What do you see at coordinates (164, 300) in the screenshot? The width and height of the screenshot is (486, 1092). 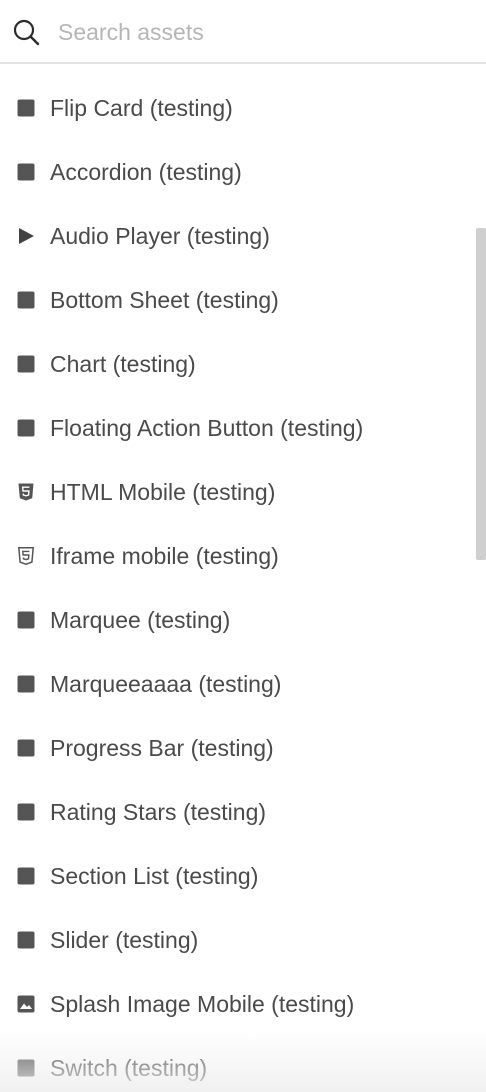 I see `list-item-label: Bottom Sheet (testing)` at bounding box center [164, 300].